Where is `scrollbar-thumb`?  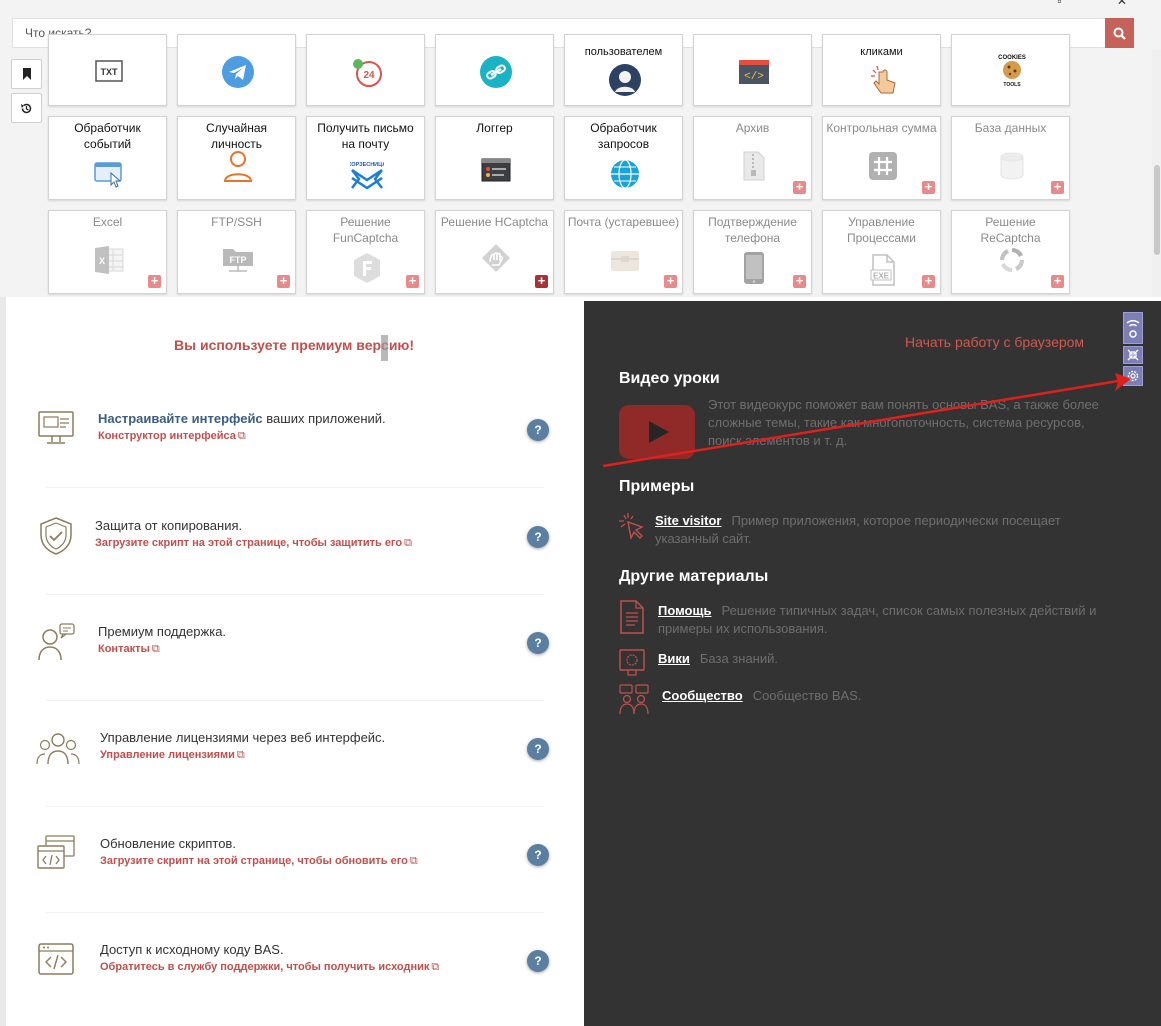
scrollbar-thumb is located at coordinates (1157, 210).